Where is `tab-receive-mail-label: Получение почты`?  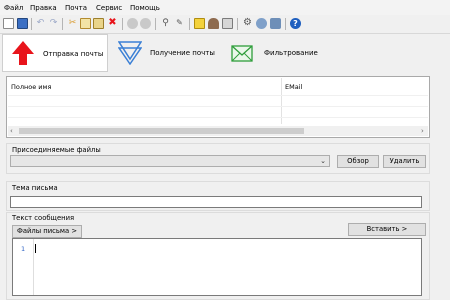
tab-receive-mail-label: Получение почты is located at coordinates (182, 53).